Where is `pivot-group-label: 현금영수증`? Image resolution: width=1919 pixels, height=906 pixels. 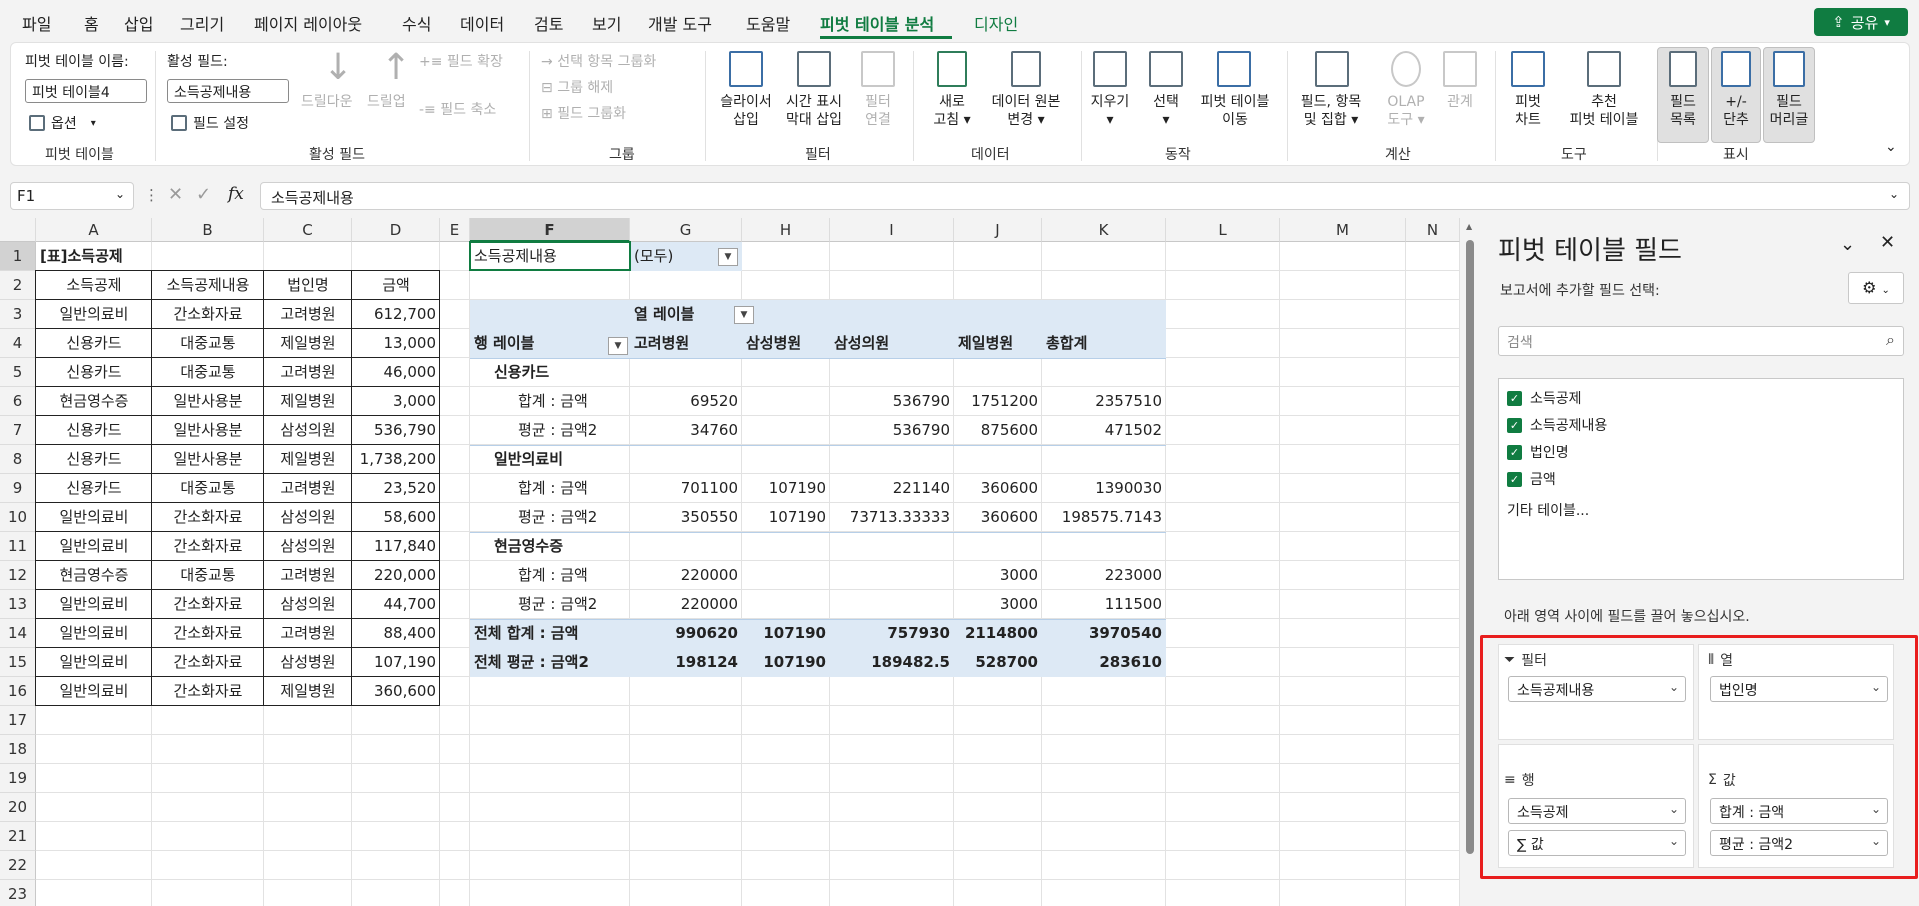
pivot-group-label: 현금영수증 is located at coordinates (550, 546).